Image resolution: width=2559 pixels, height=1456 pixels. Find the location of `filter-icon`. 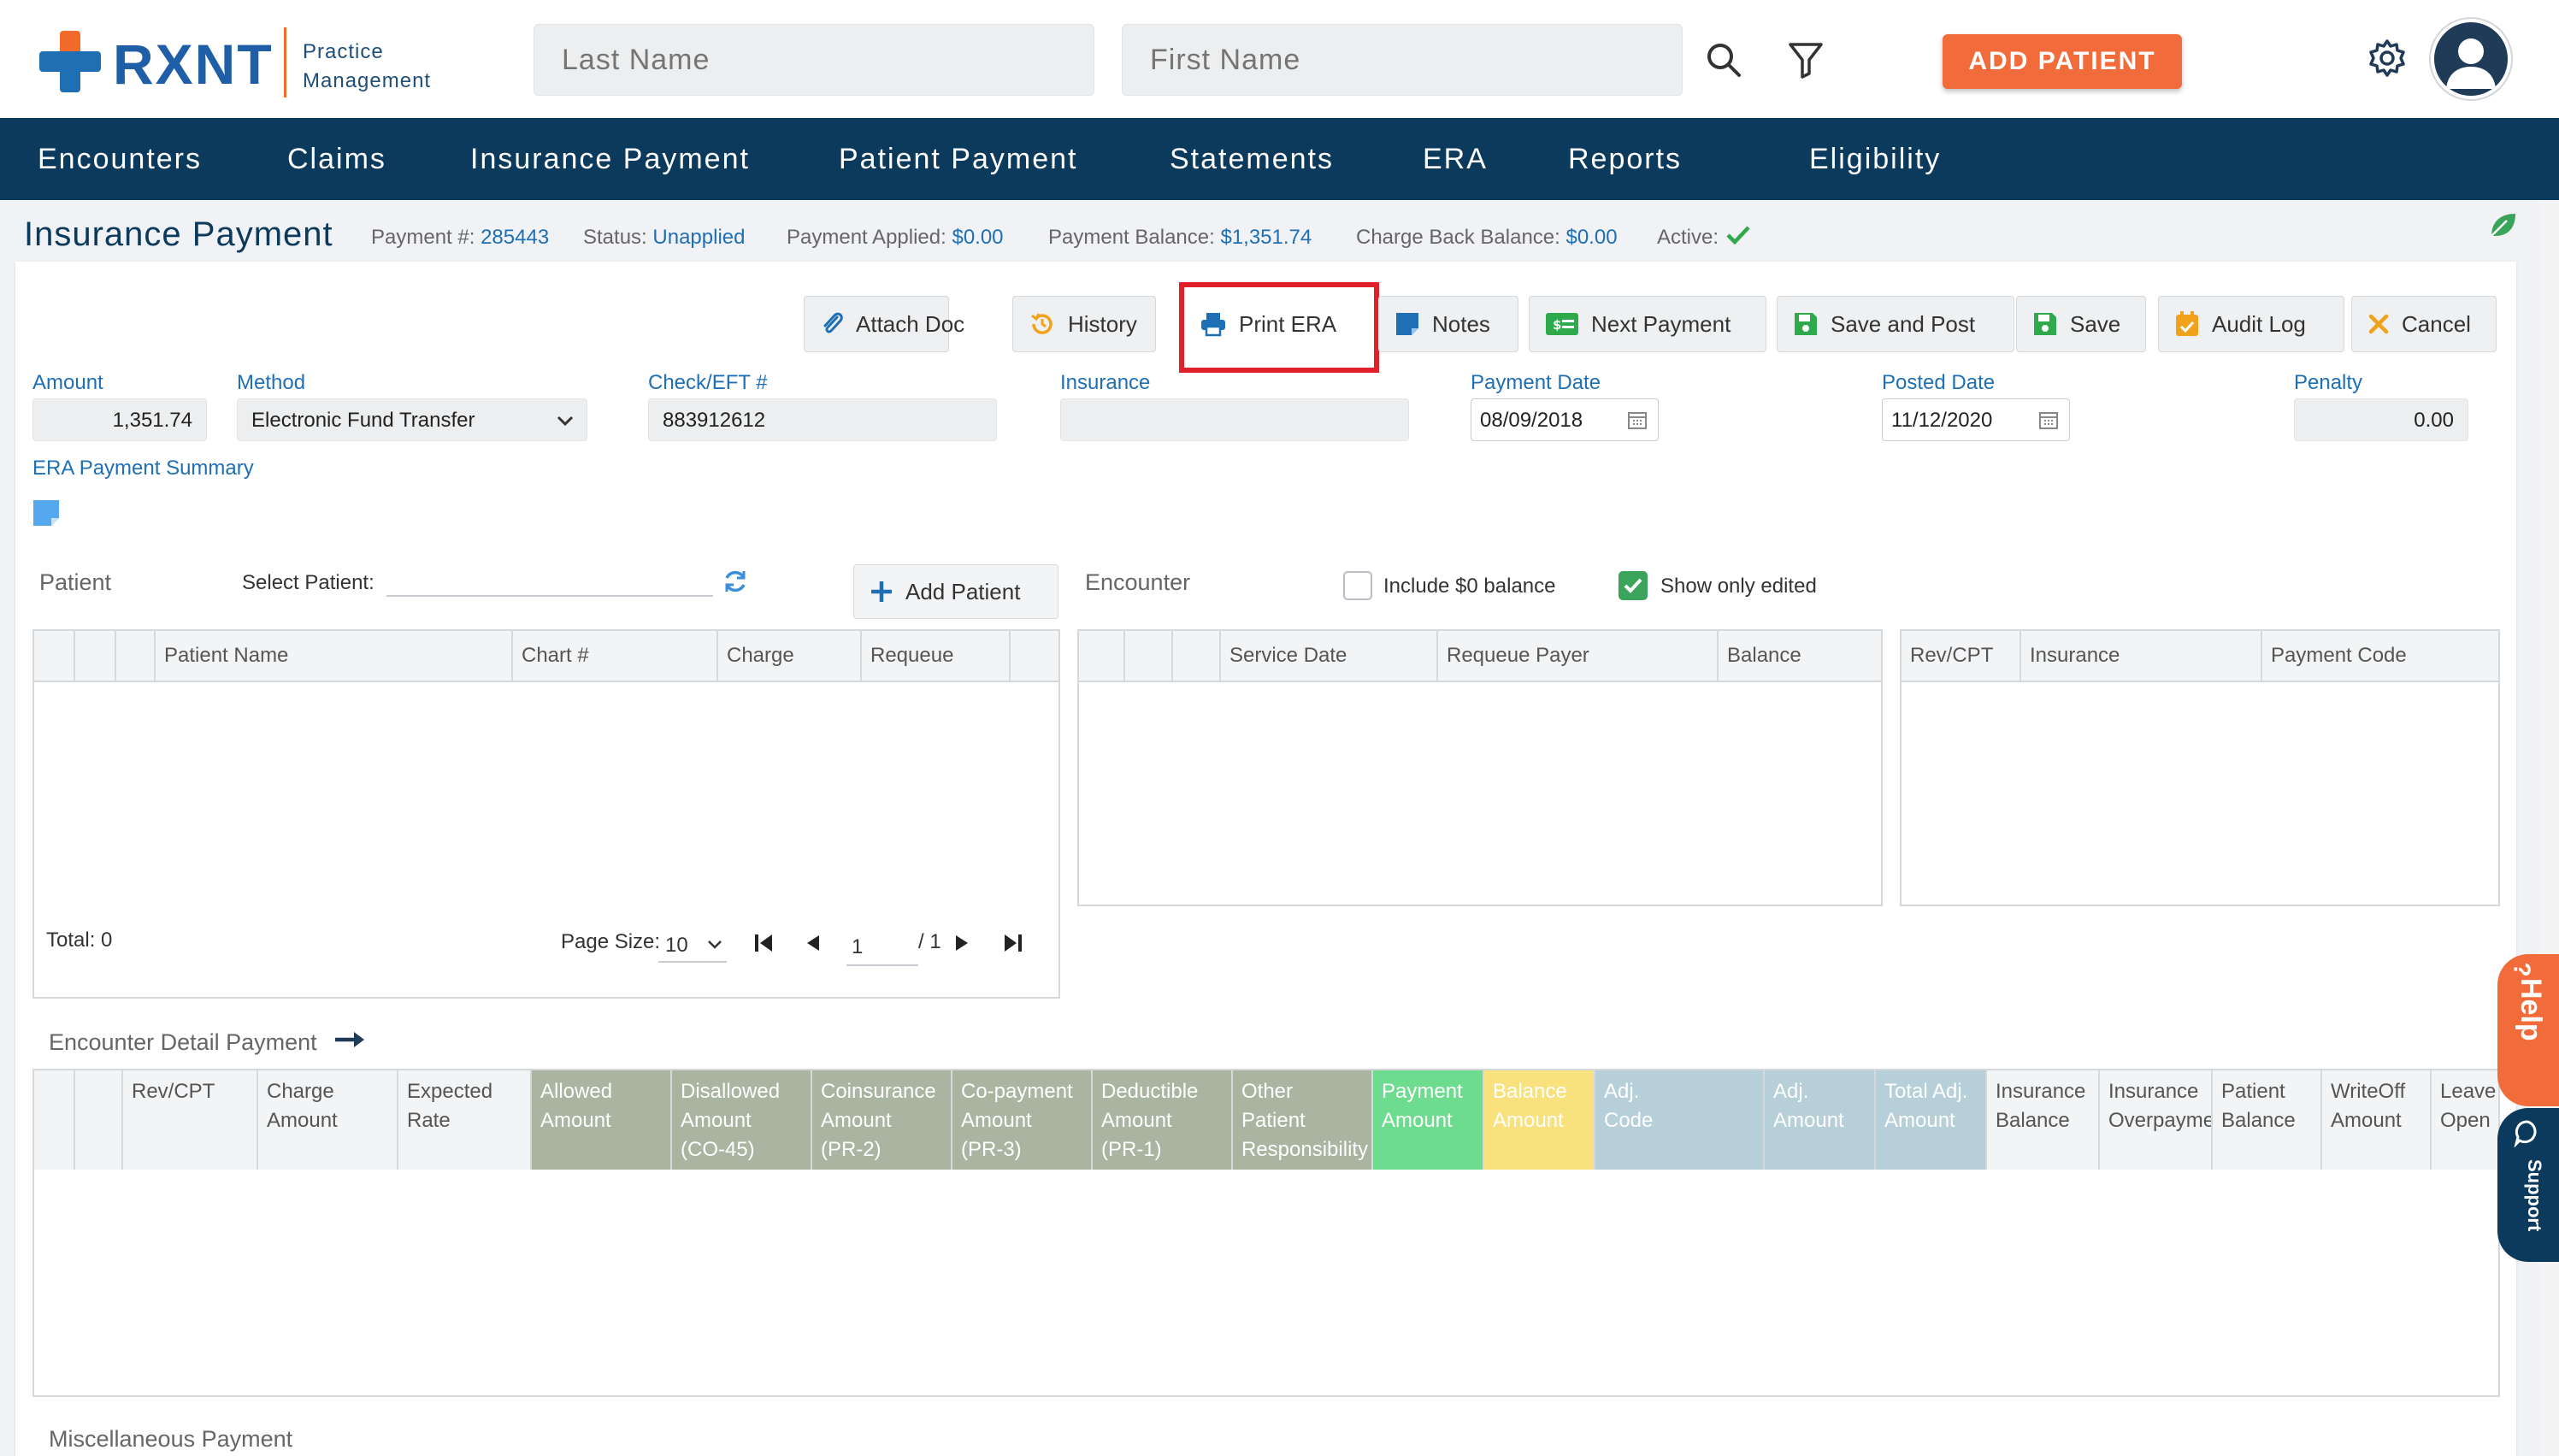

filter-icon is located at coordinates (1806, 59).